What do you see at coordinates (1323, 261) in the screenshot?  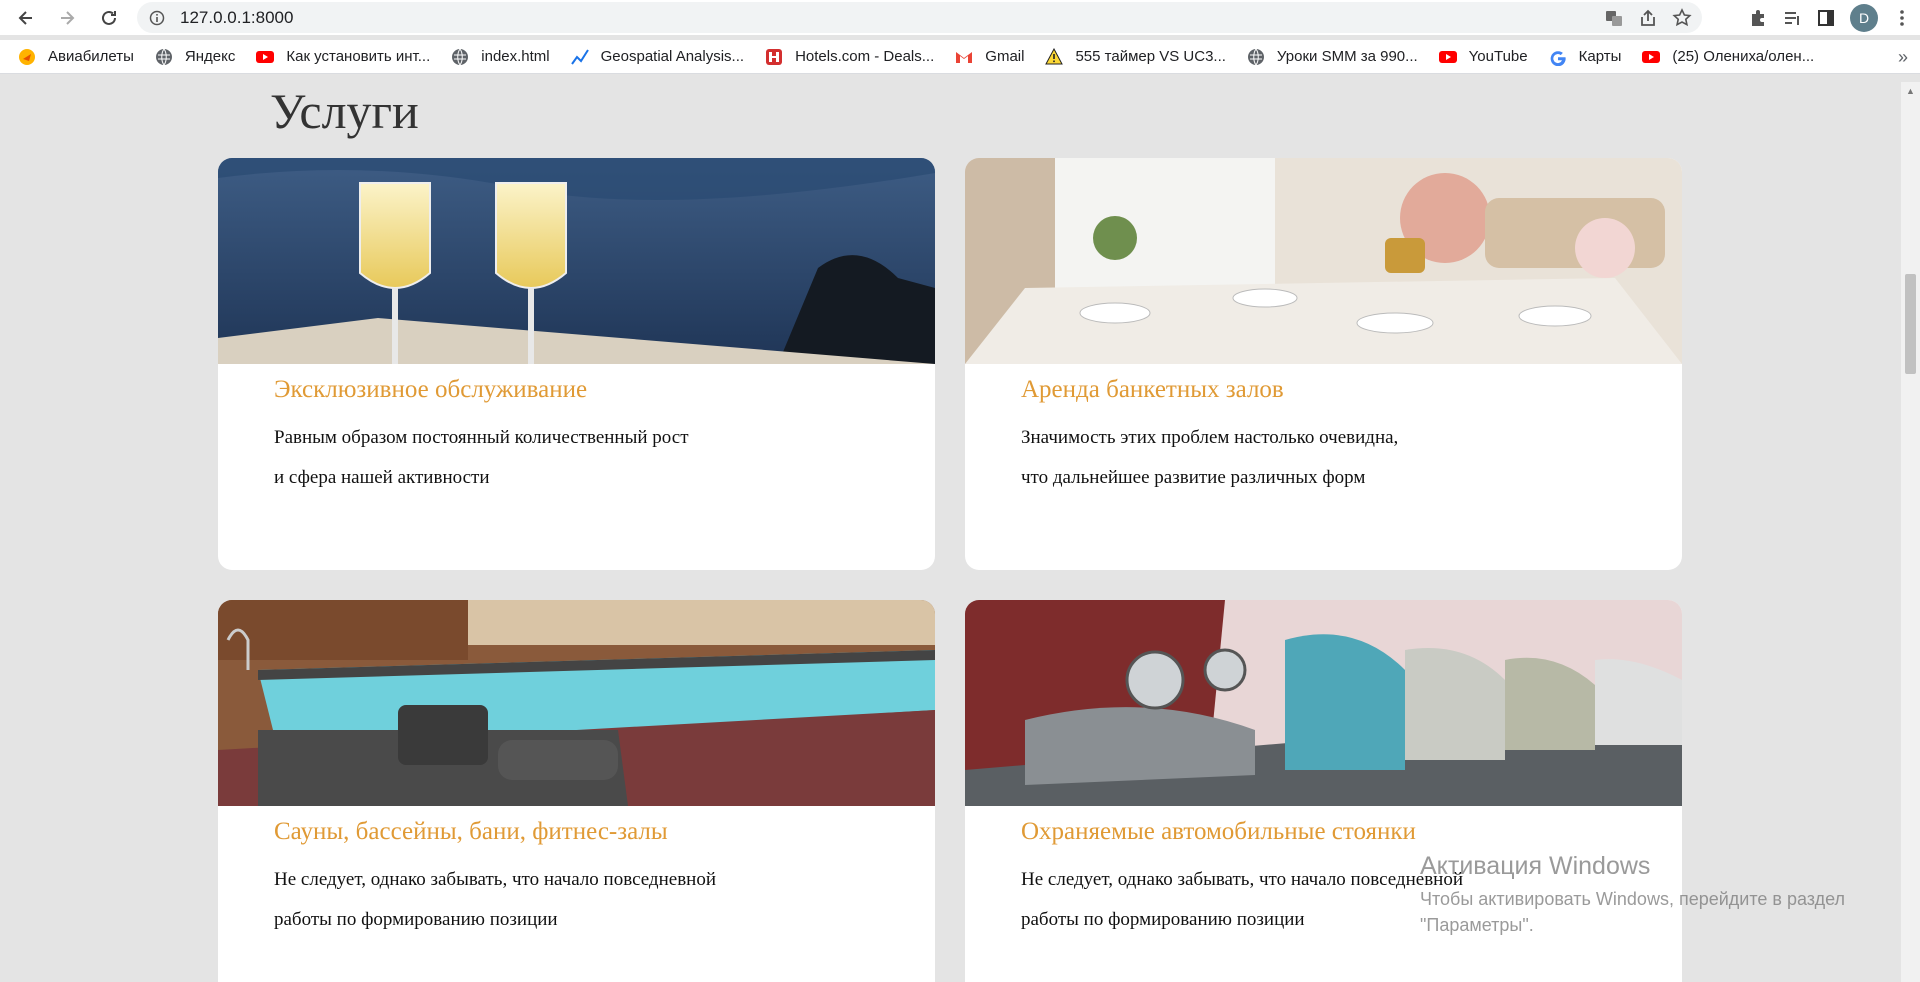 I see `dining-room-image` at bounding box center [1323, 261].